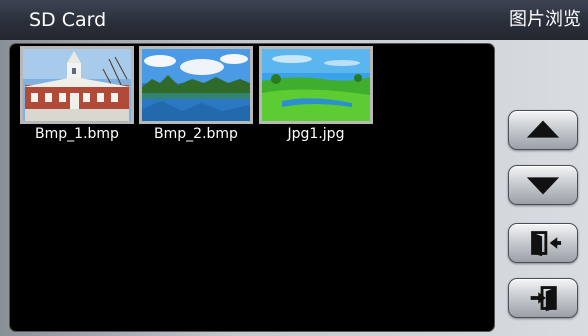 Image resolution: width=588 pixels, height=336 pixels. I want to click on green-field-photo-icon, so click(316, 85).